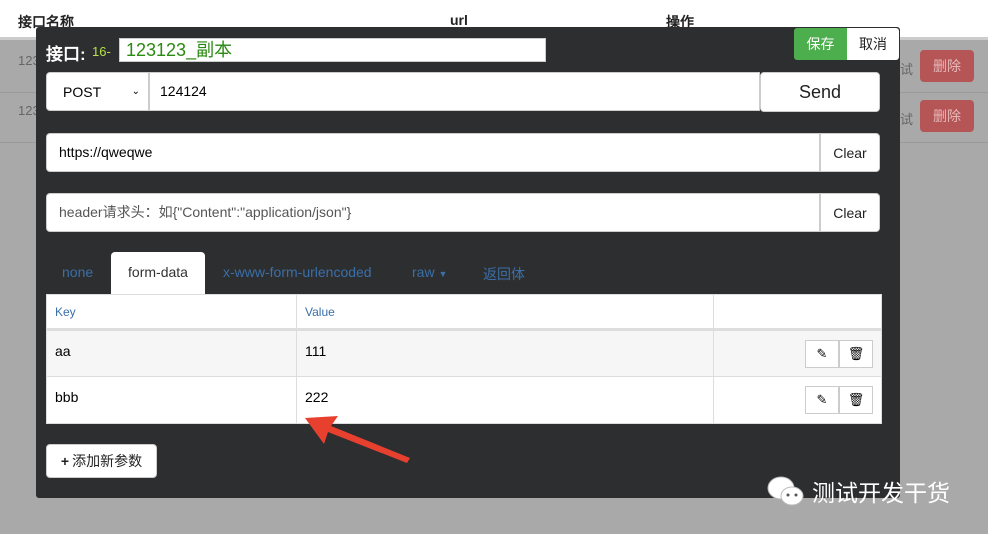  What do you see at coordinates (850, 152) in the screenshot?
I see `clear-url-button: Clear` at bounding box center [850, 152].